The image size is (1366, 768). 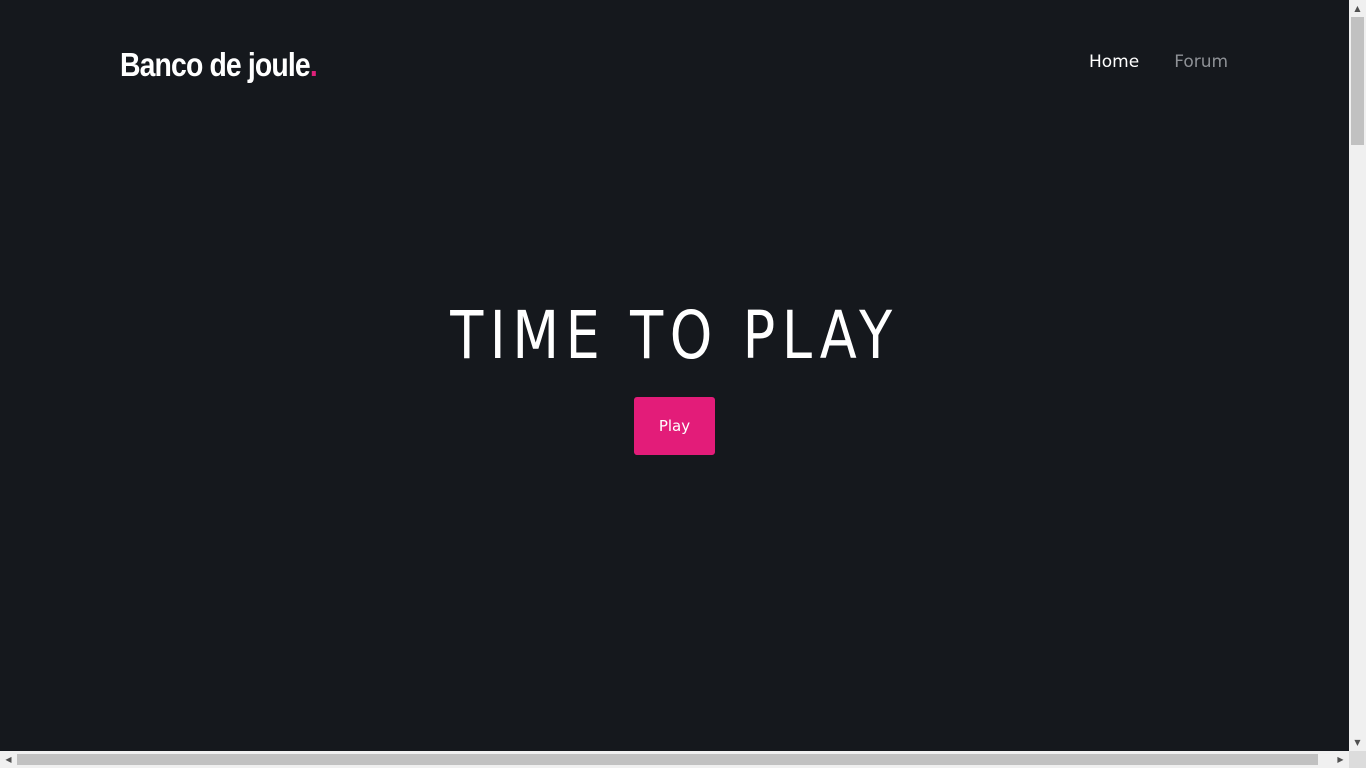 What do you see at coordinates (674, 335) in the screenshot?
I see `hero-title: TIME TO PLAY` at bounding box center [674, 335].